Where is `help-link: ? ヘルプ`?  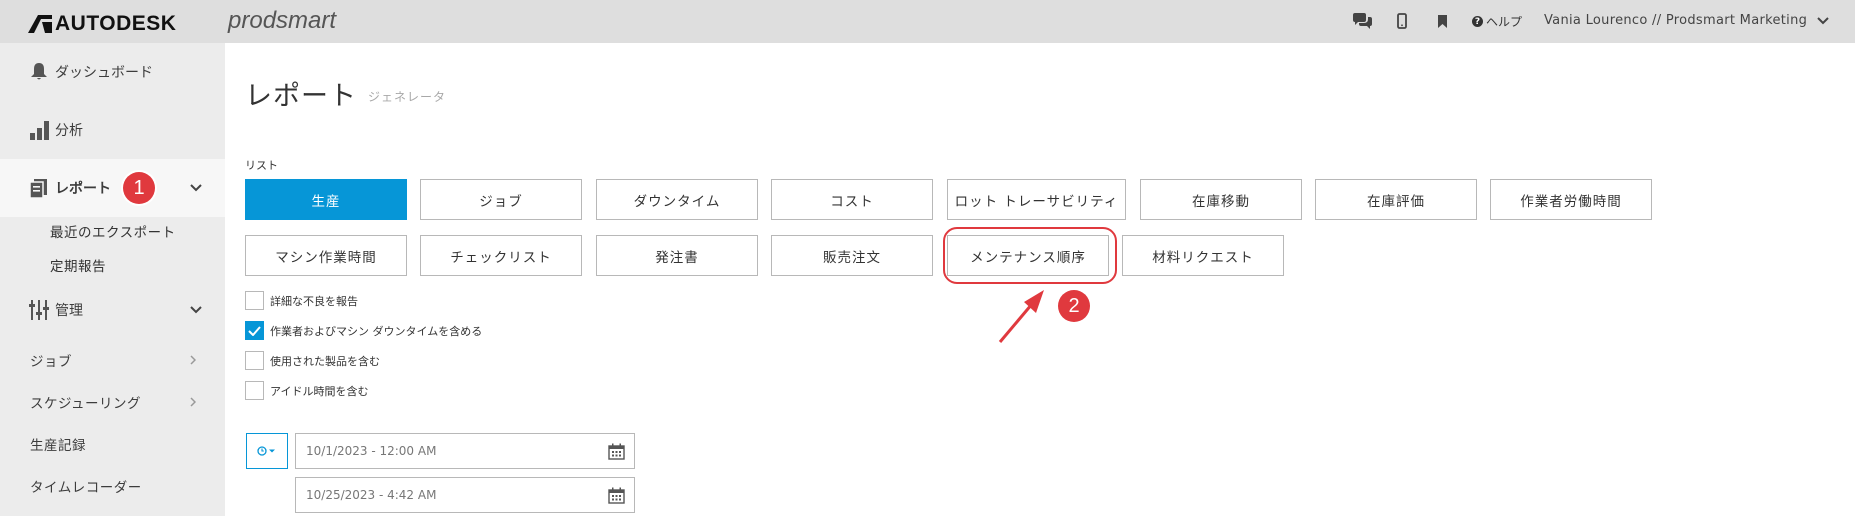
help-link: ? ヘルプ is located at coordinates (1497, 21).